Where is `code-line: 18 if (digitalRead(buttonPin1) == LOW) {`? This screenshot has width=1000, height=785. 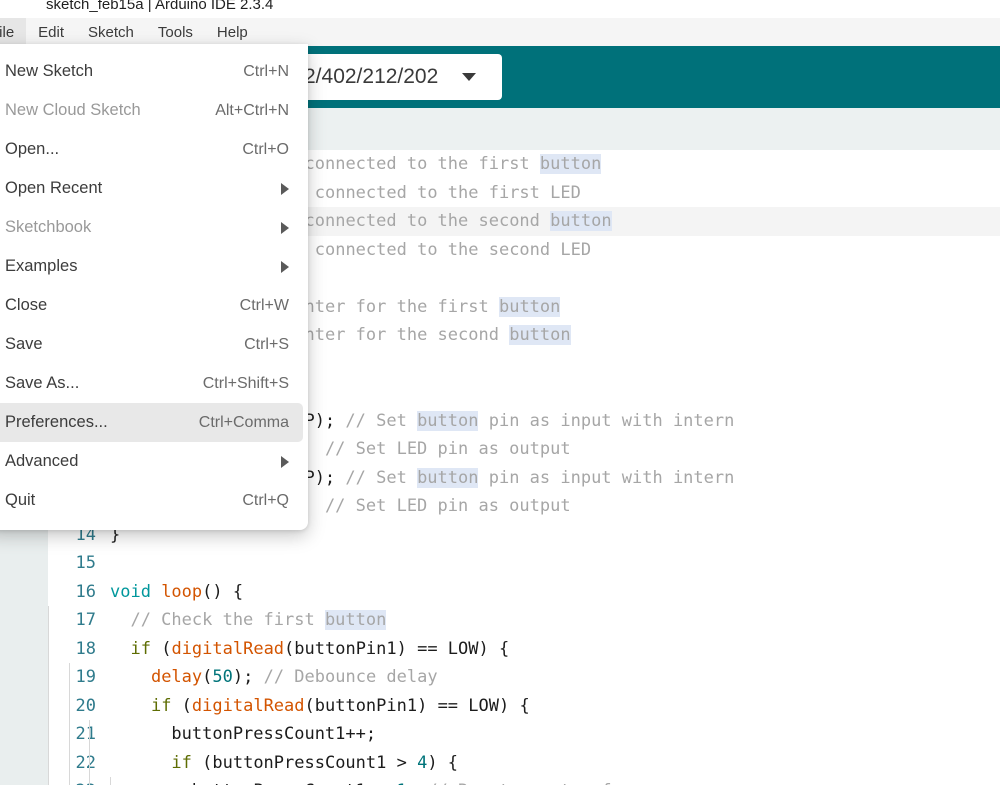 code-line: 18 if (digitalRead(buttonPin1) == LOW) { is located at coordinates (524, 648).